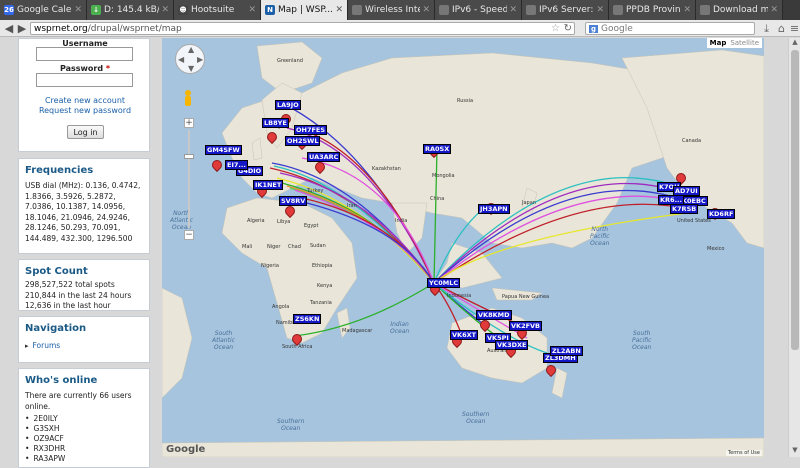 Image resolution: width=800 pixels, height=468 pixels. I want to click on terms-of-use-link: Terms of Use, so click(743, 453).